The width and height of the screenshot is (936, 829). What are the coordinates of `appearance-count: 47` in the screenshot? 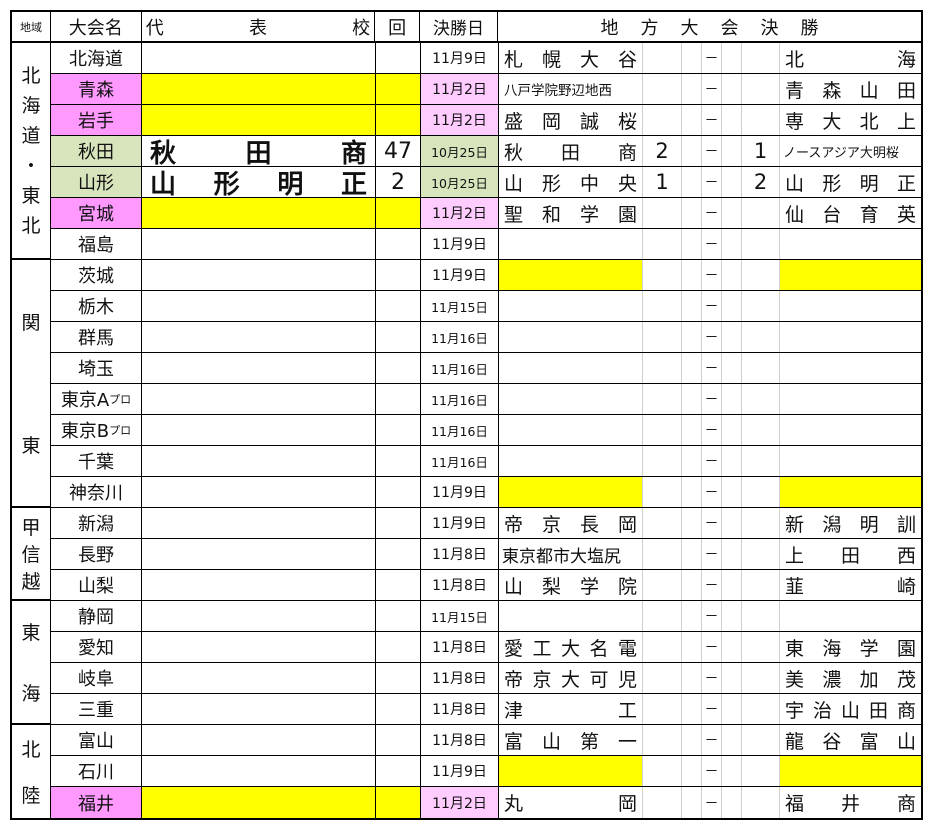 It's located at (398, 151).